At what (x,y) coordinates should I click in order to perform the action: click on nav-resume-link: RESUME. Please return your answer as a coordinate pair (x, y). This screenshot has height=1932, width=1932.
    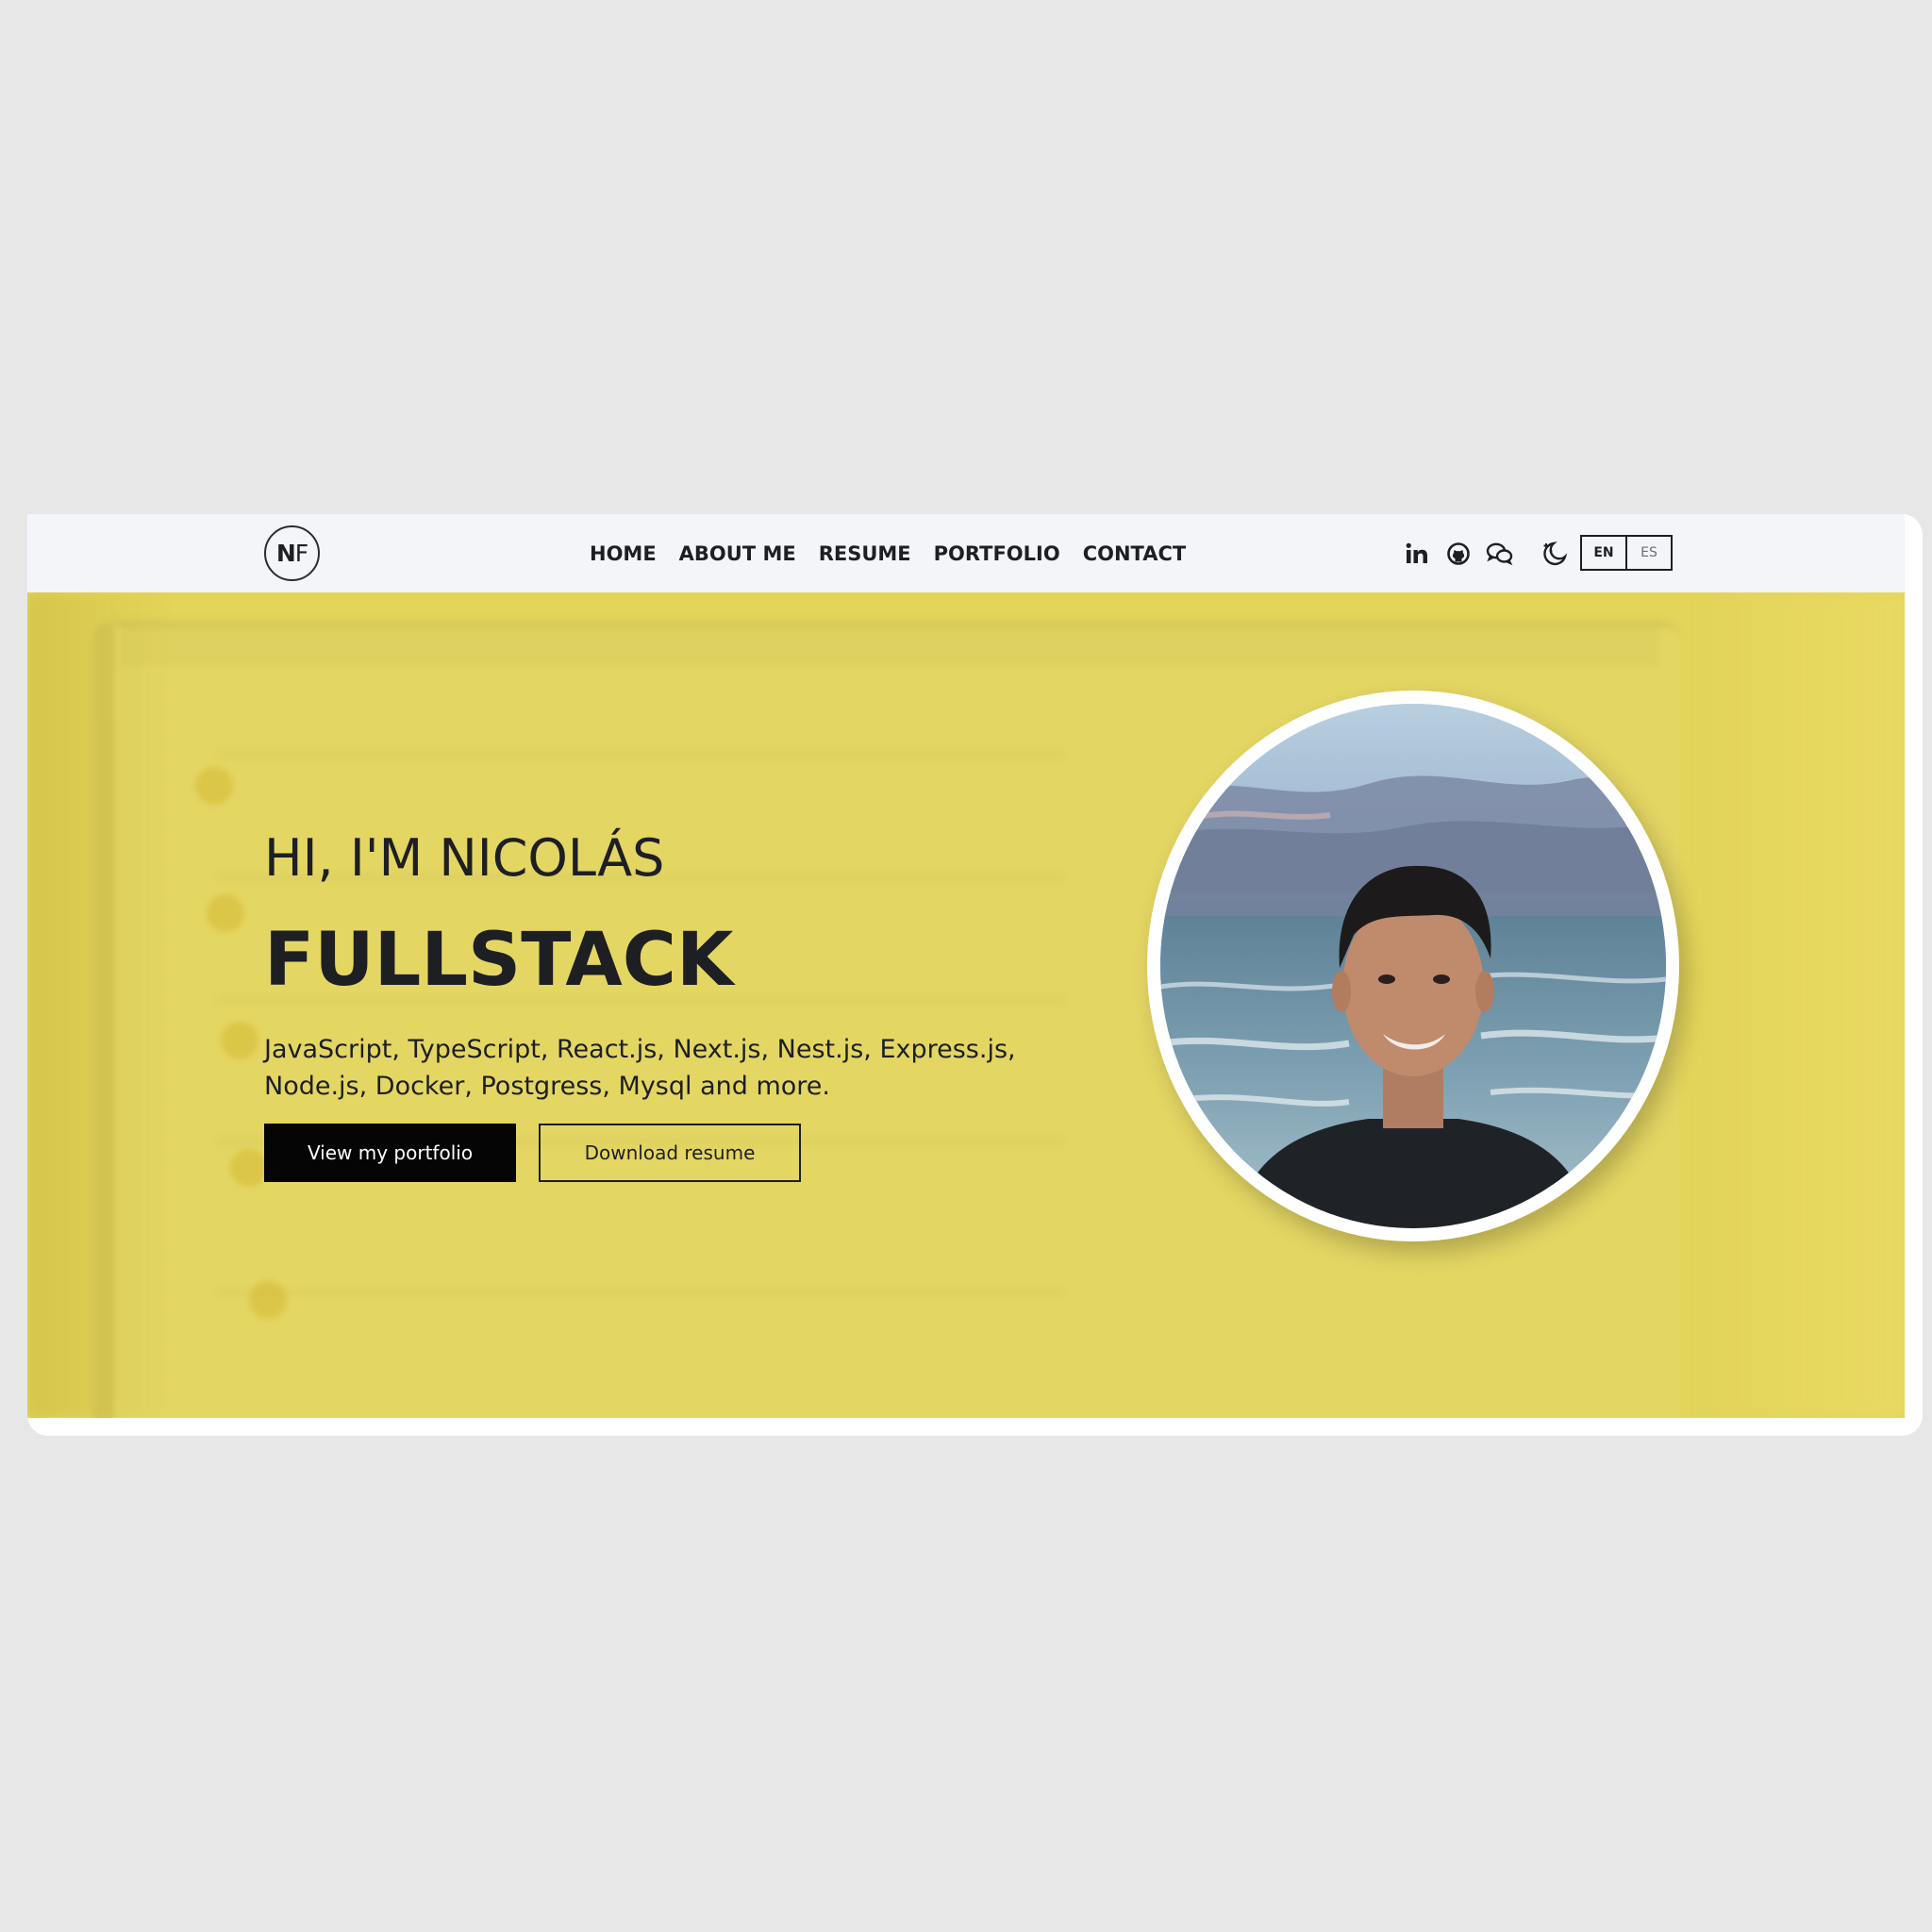
    Looking at the image, I should click on (865, 553).